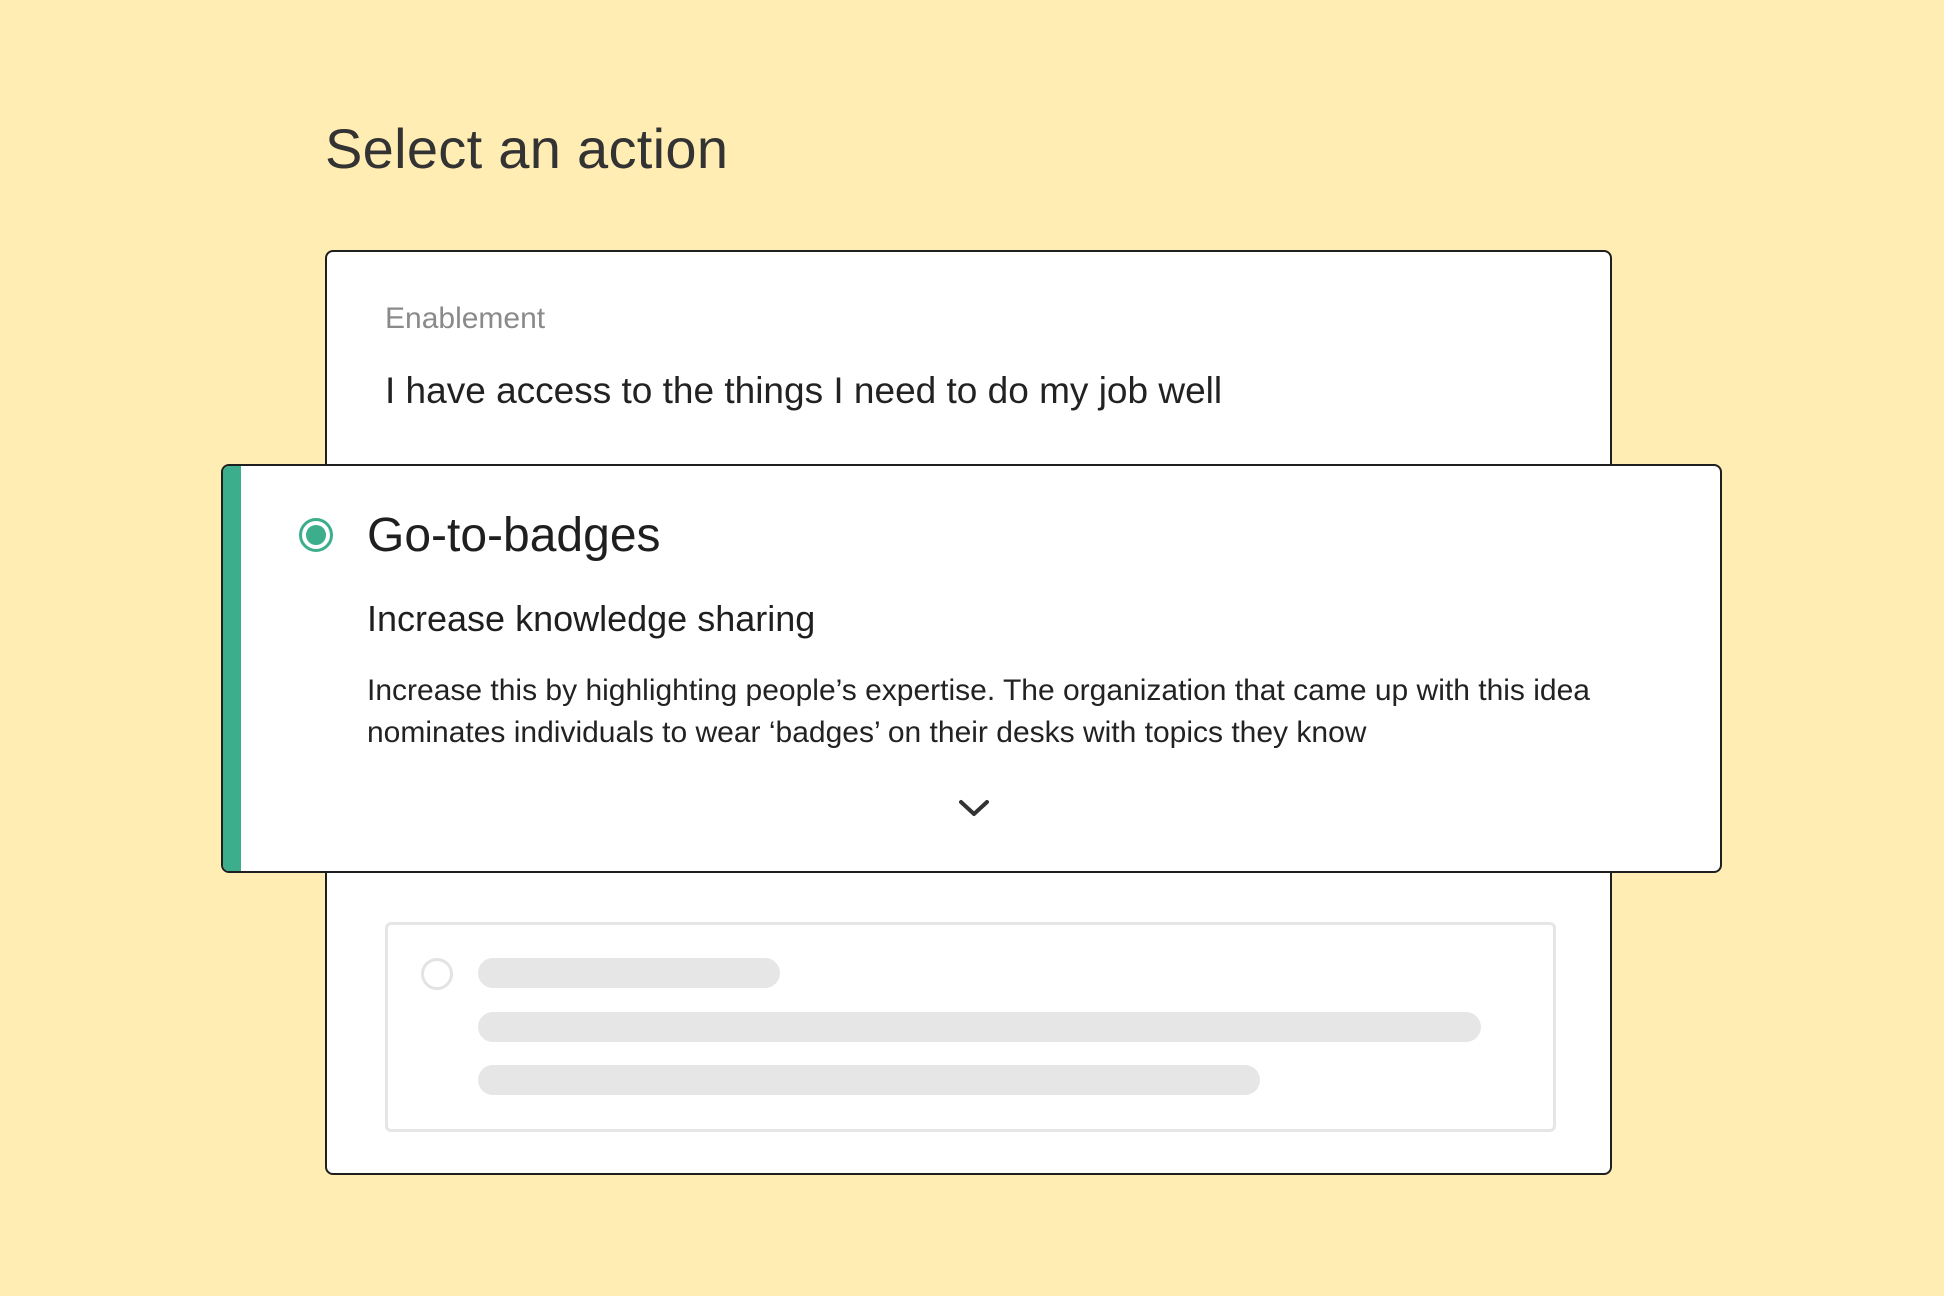 This screenshot has width=1944, height=1296. Describe the element at coordinates (974, 808) in the screenshot. I see `chevron-down-icon` at that location.